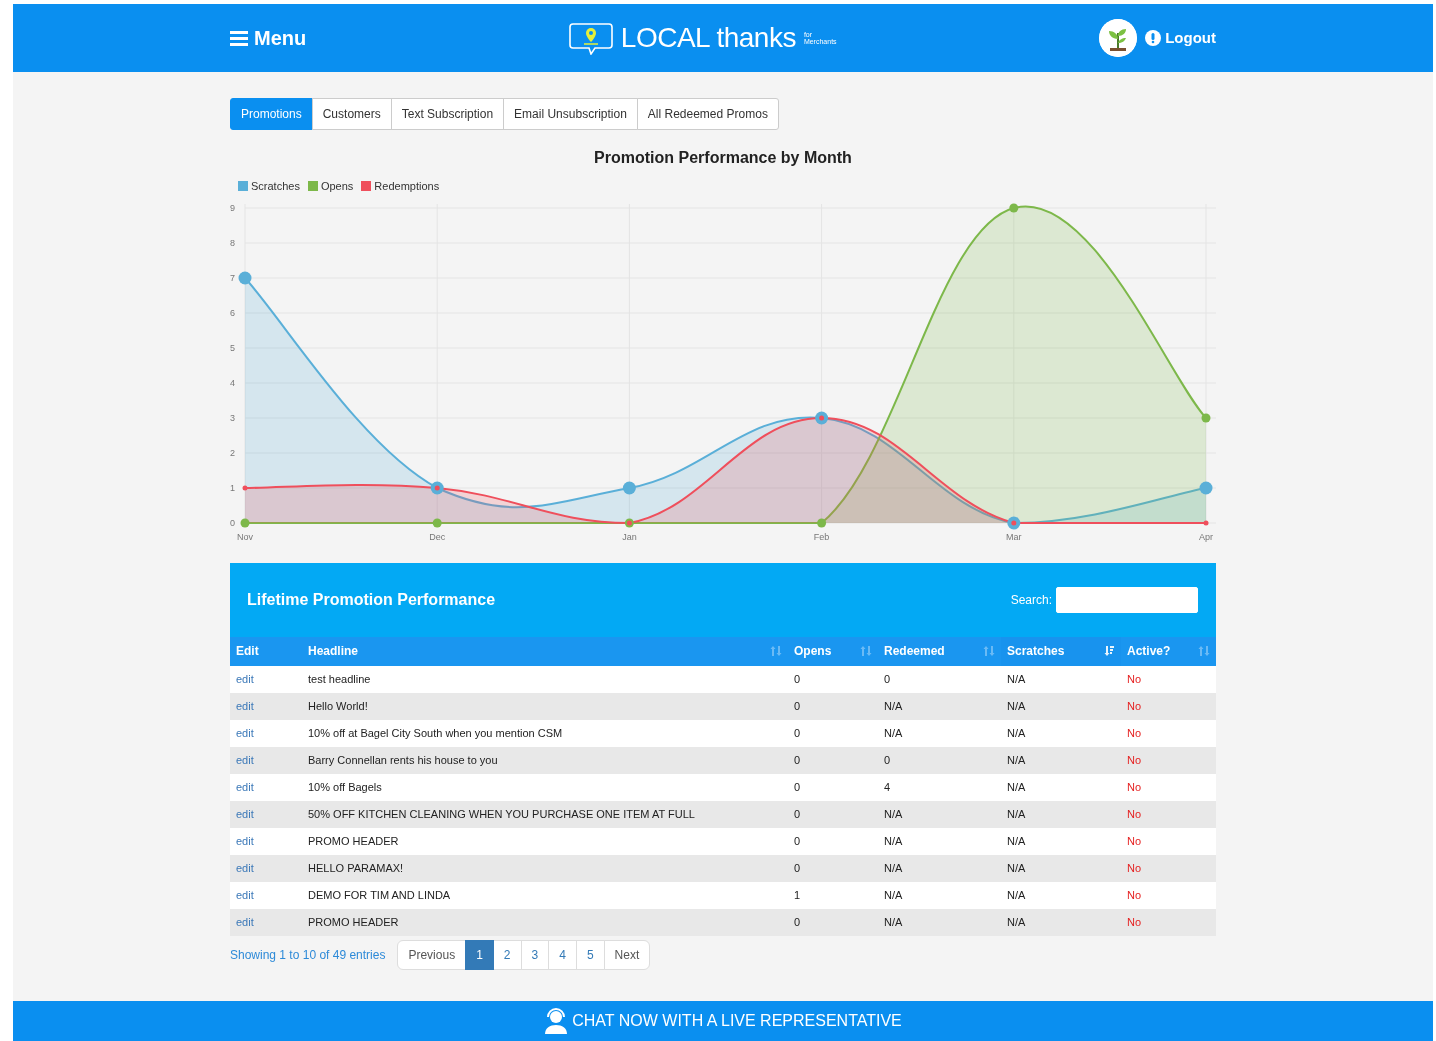 This screenshot has height=1041, width=1436. I want to click on column-header: Active?, so click(1168, 651).